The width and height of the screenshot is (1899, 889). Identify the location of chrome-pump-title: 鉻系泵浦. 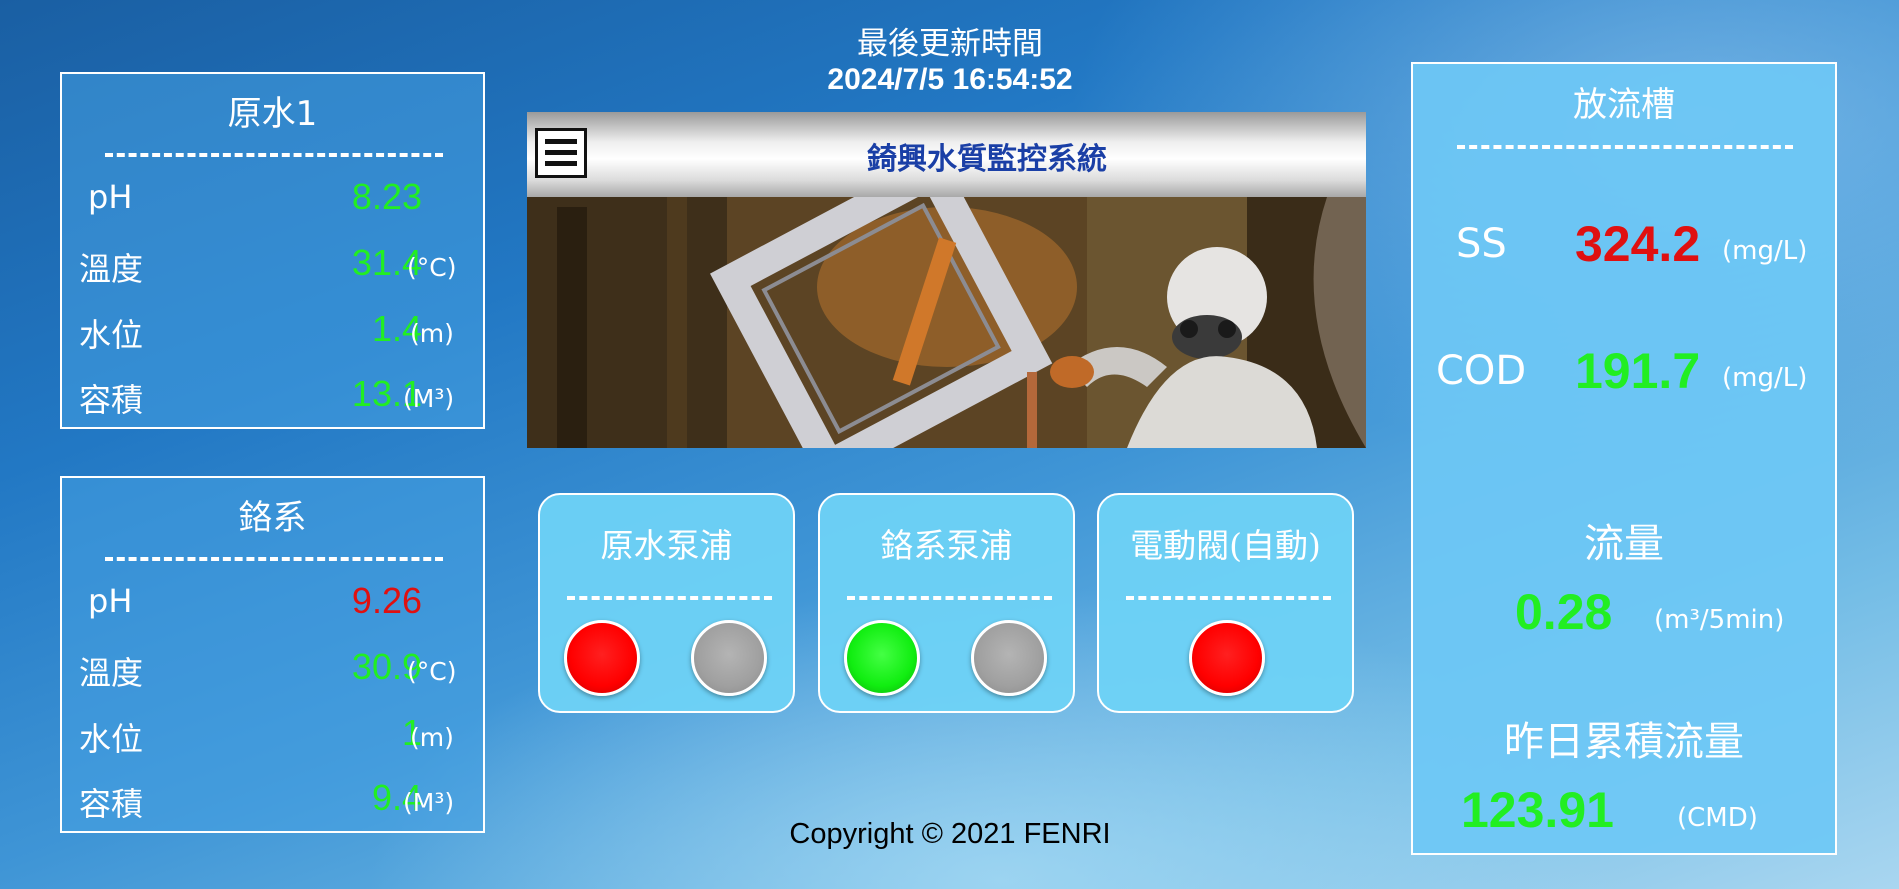
(946, 545).